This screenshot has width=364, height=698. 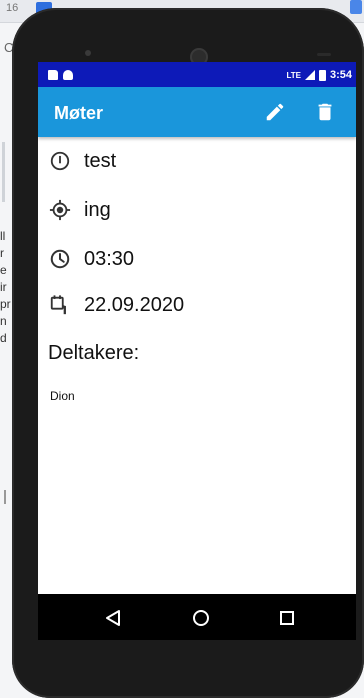 I want to click on earpiece, so click(x=324, y=54).